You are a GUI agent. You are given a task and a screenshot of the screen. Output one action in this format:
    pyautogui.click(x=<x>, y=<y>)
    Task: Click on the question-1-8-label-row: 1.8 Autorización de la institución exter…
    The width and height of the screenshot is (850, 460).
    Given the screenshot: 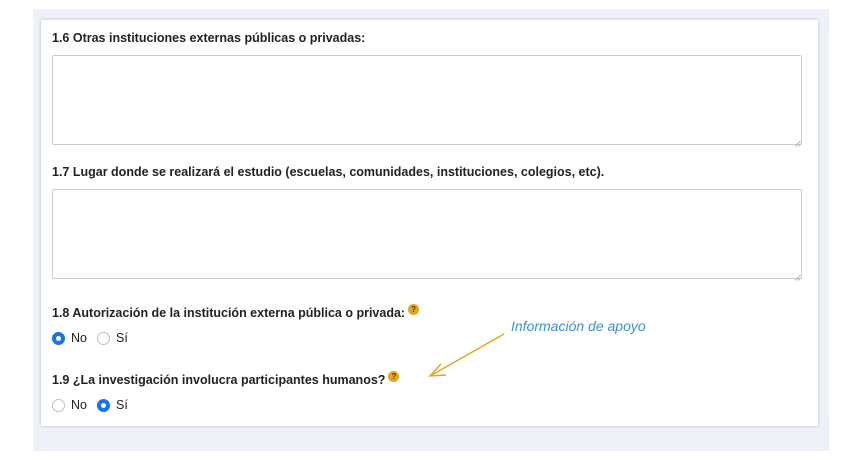 What is the action you would take?
    pyautogui.click(x=236, y=312)
    